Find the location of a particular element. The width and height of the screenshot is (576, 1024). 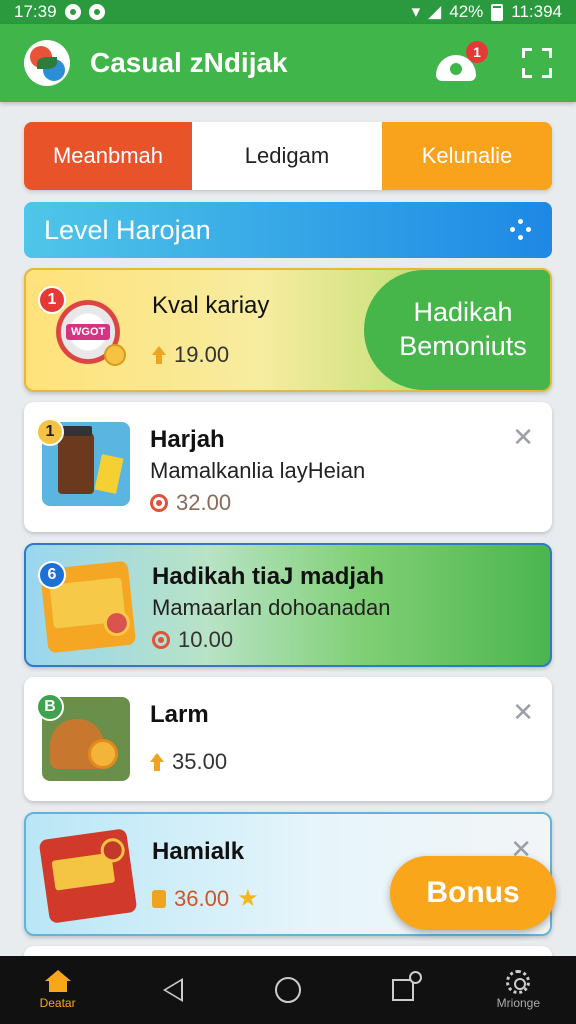

back-icon is located at coordinates (172, 990).